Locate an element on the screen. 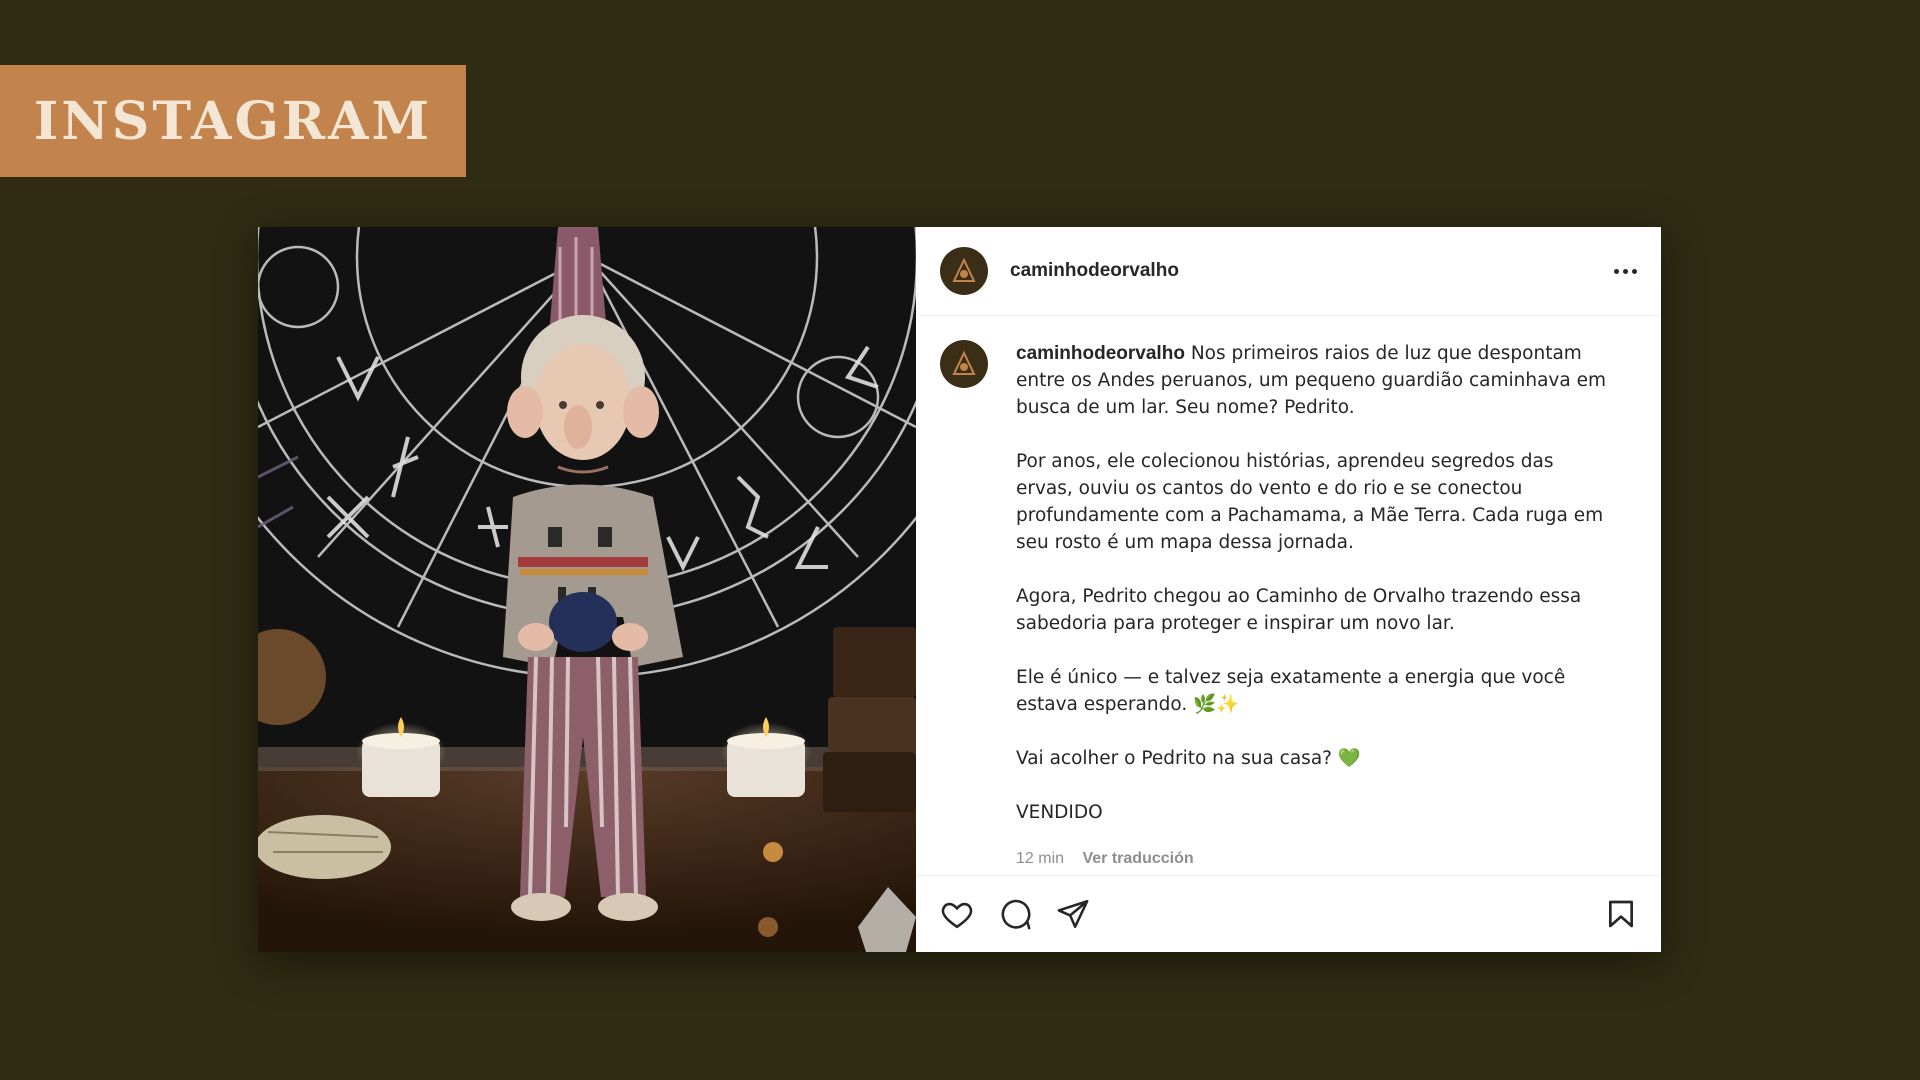 The height and width of the screenshot is (1080, 1920). more-options-button is located at coordinates (1625, 271).